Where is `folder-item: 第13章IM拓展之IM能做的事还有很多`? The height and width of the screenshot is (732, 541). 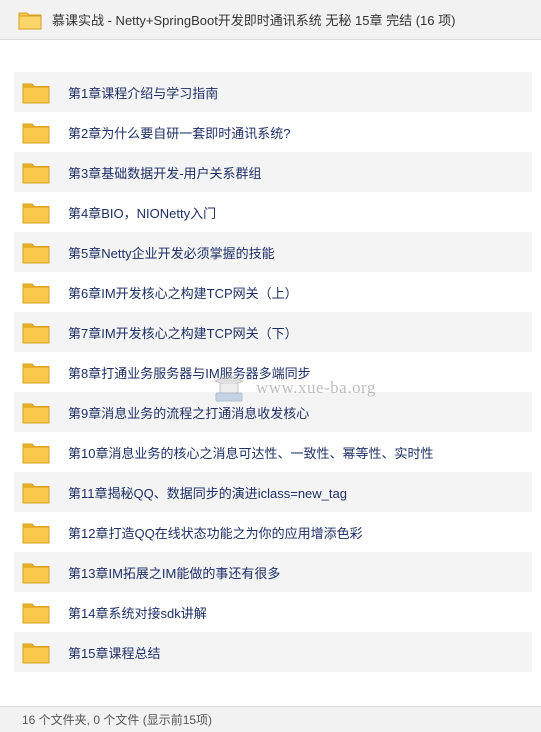
folder-item: 第13章IM拓展之IM能做的事还有很多 is located at coordinates (273, 572).